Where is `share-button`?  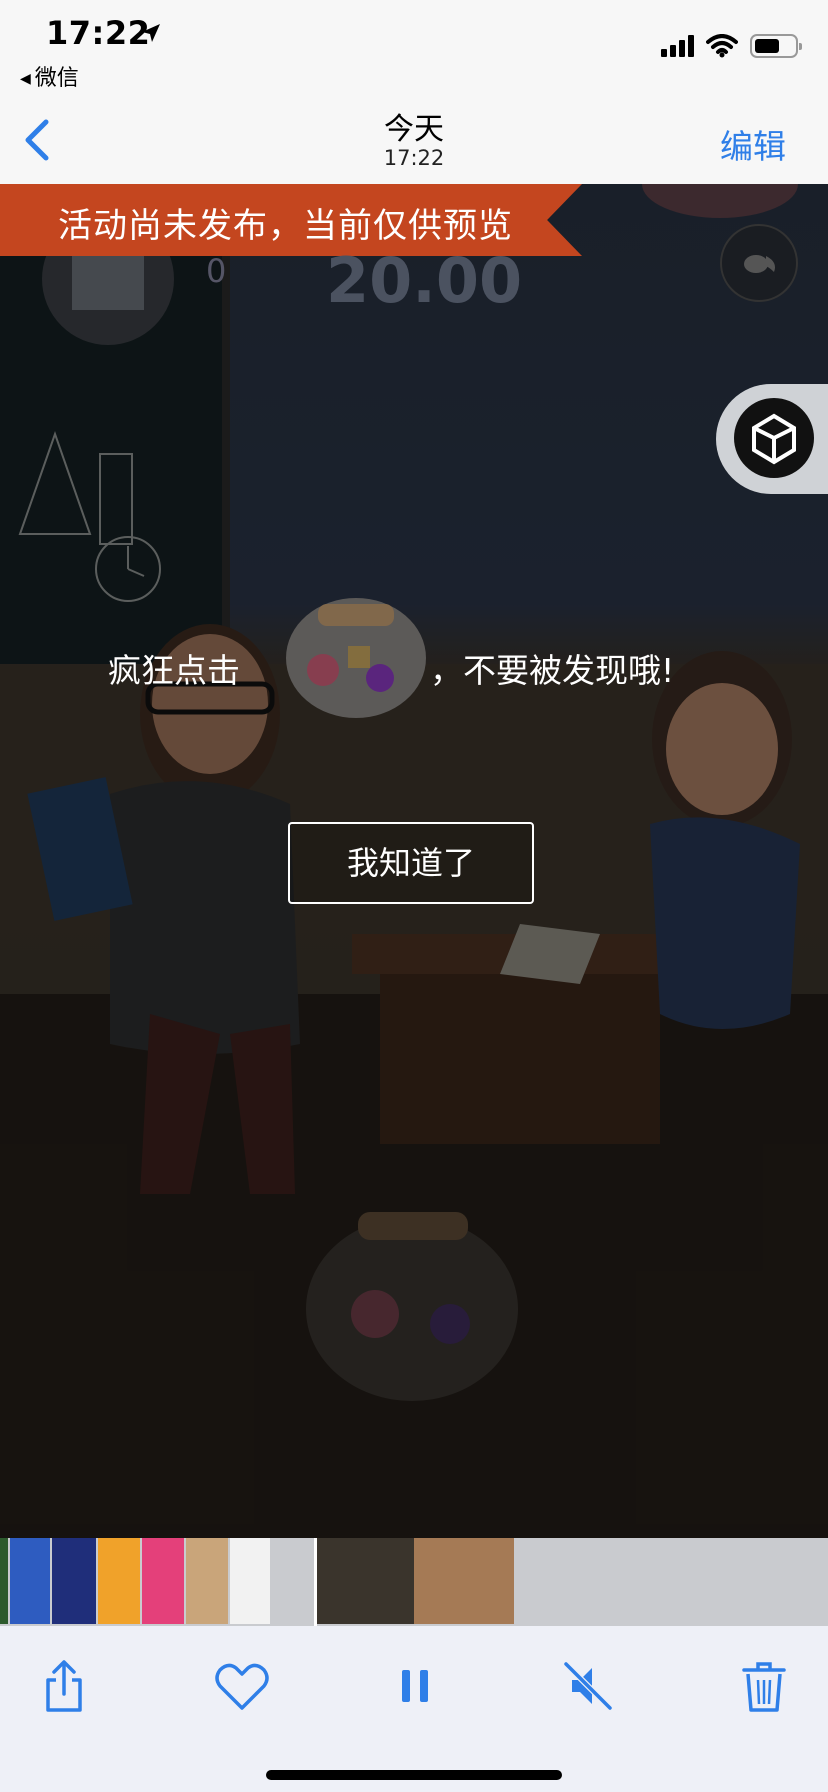
share-button is located at coordinates (64, 1686).